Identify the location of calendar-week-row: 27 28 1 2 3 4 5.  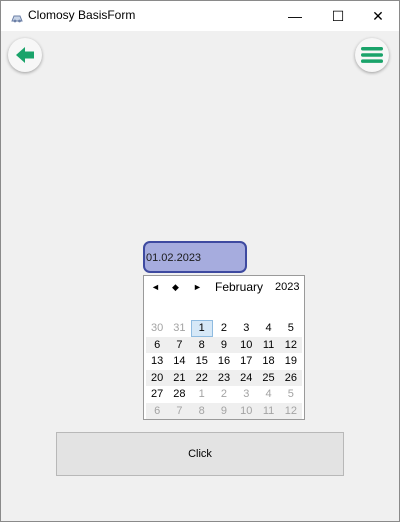
(224, 394).